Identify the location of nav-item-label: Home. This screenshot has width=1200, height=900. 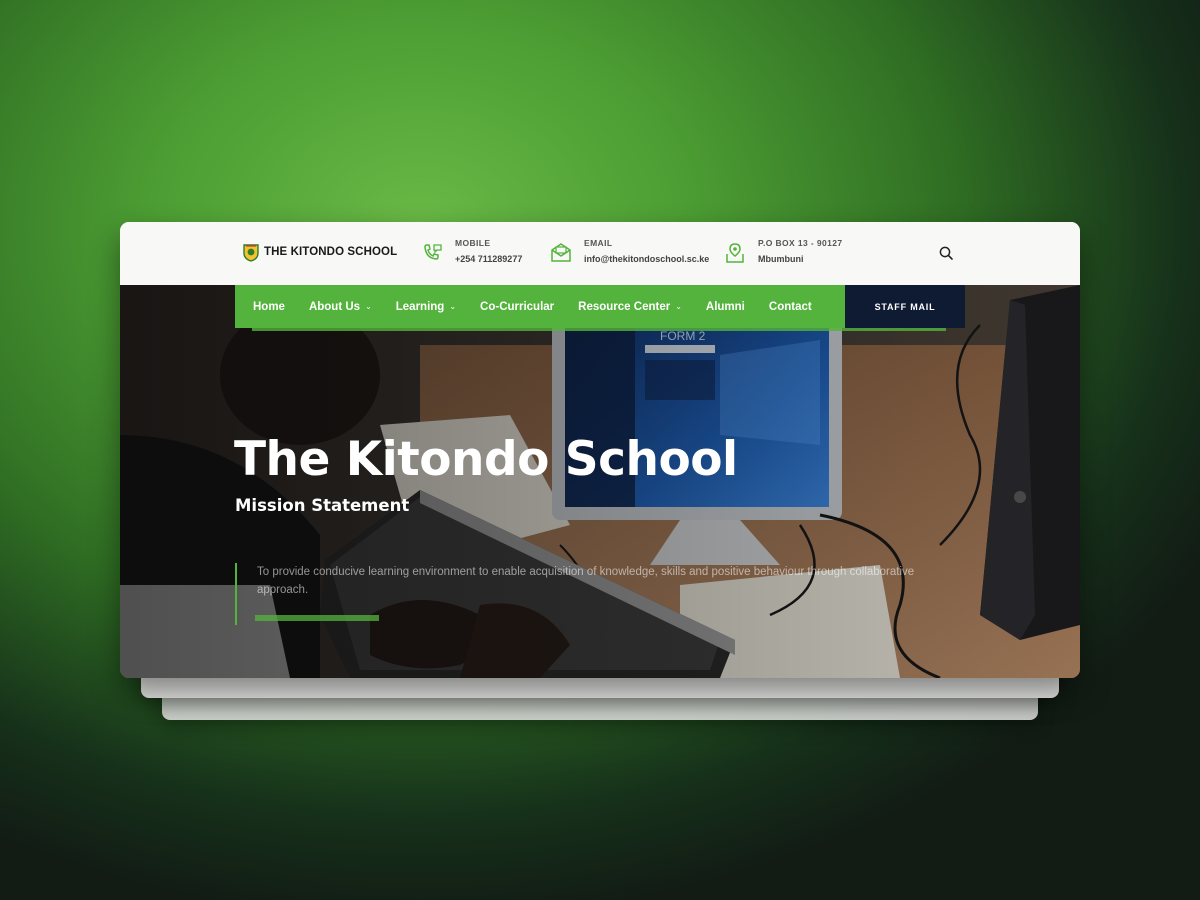
(269, 306).